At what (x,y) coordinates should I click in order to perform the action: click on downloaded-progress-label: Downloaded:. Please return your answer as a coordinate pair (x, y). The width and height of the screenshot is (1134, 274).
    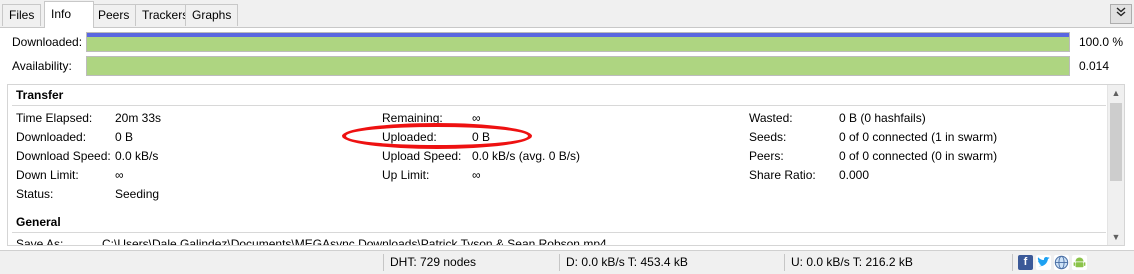
    Looking at the image, I should click on (47, 42).